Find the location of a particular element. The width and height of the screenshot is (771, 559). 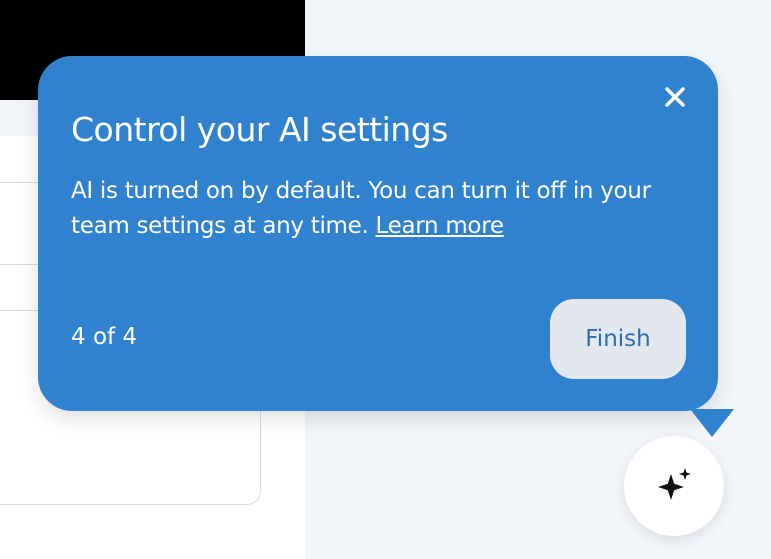

learn-more-link: Learn more is located at coordinates (440, 226).